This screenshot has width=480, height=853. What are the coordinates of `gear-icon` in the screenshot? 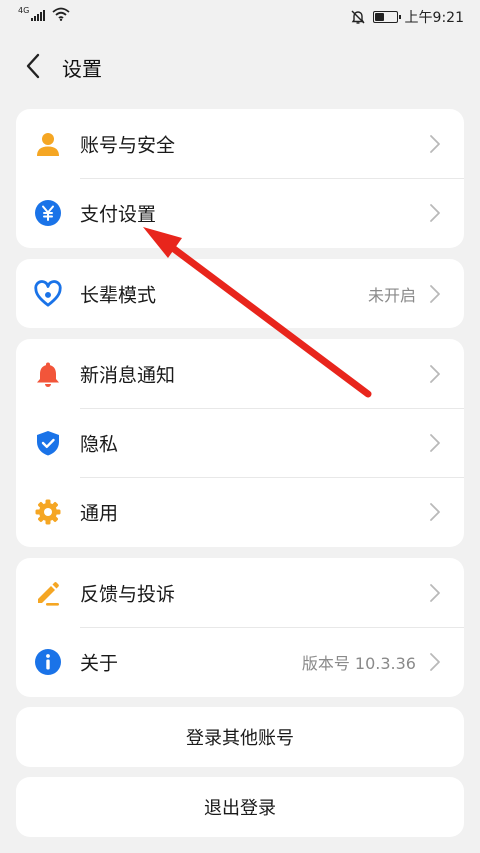 It's located at (48, 512).